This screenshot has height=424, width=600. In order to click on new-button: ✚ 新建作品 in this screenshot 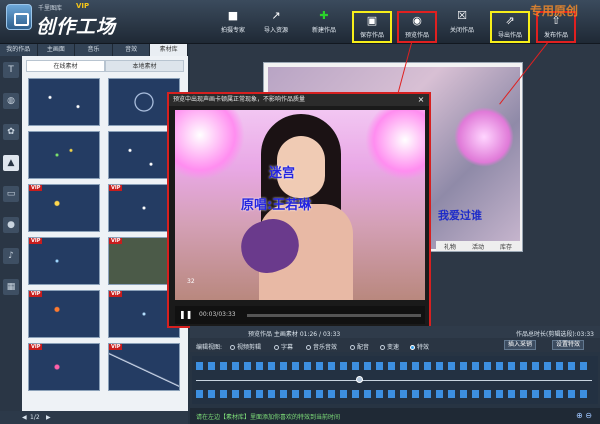, I will do `click(324, 25)`.